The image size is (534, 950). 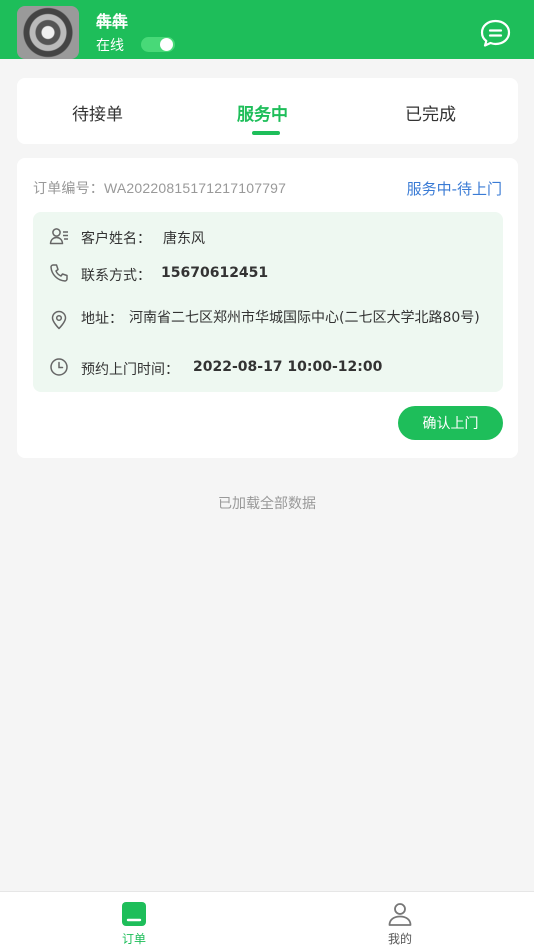 What do you see at coordinates (399, 939) in the screenshot?
I see `nav-me-label: 我的` at bounding box center [399, 939].